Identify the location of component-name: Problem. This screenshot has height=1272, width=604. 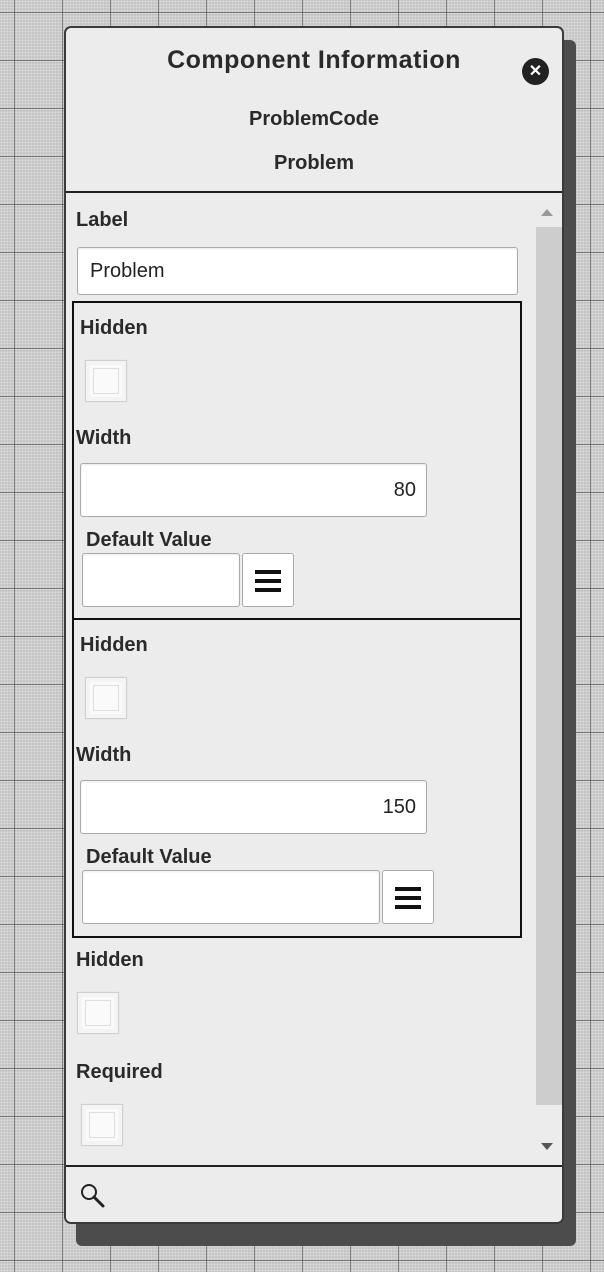
(314, 163).